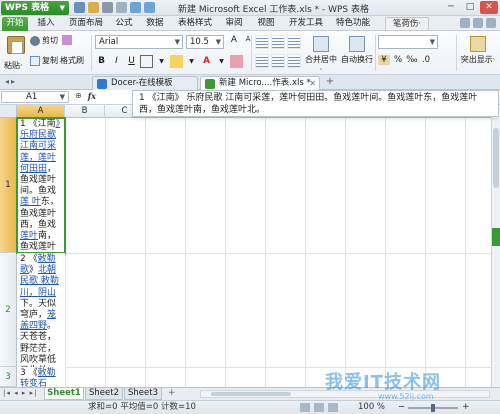 The height and width of the screenshot is (414, 500). What do you see at coordinates (8, 310) in the screenshot?
I see `row-header-2: 2` at bounding box center [8, 310].